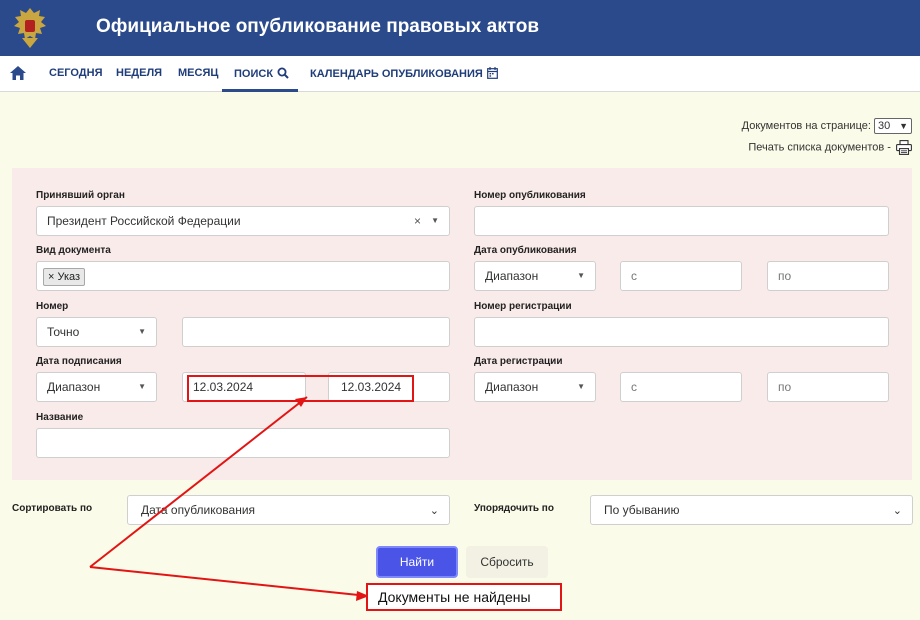 The image size is (920, 620). I want to click on calendar-icon, so click(492, 73).